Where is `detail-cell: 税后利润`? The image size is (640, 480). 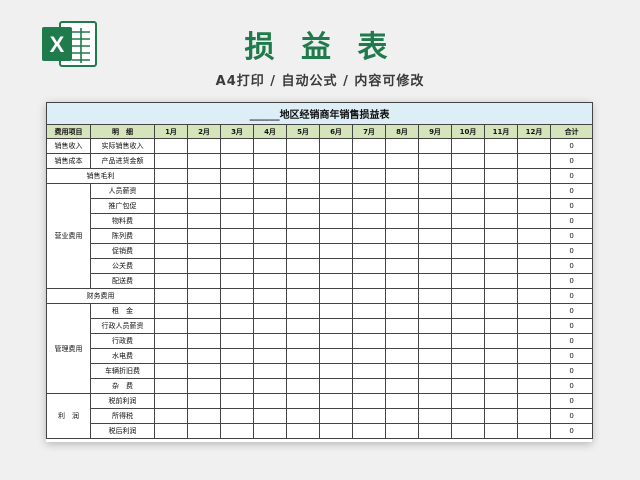
detail-cell: 税后利润 is located at coordinates (122, 431).